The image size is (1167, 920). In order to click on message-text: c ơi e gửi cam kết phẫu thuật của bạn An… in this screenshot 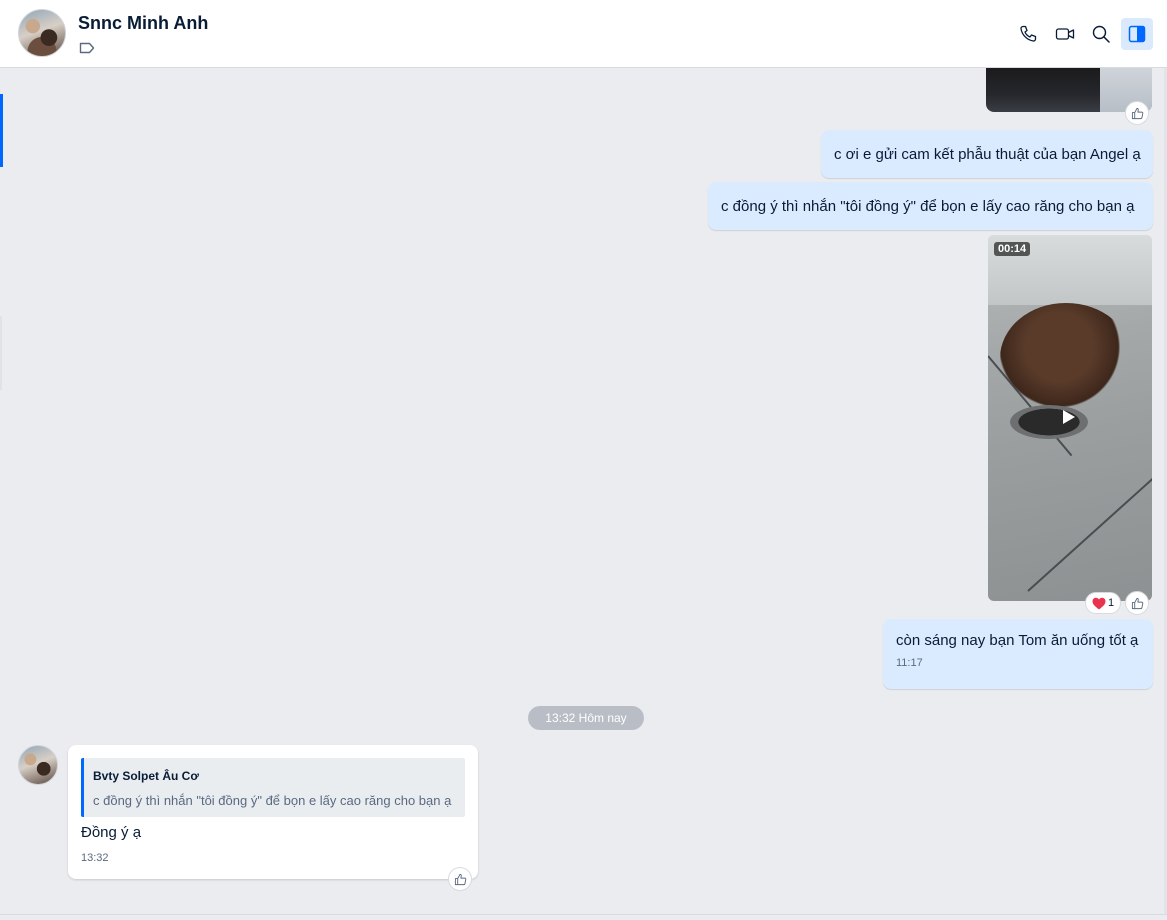, I will do `click(987, 154)`.